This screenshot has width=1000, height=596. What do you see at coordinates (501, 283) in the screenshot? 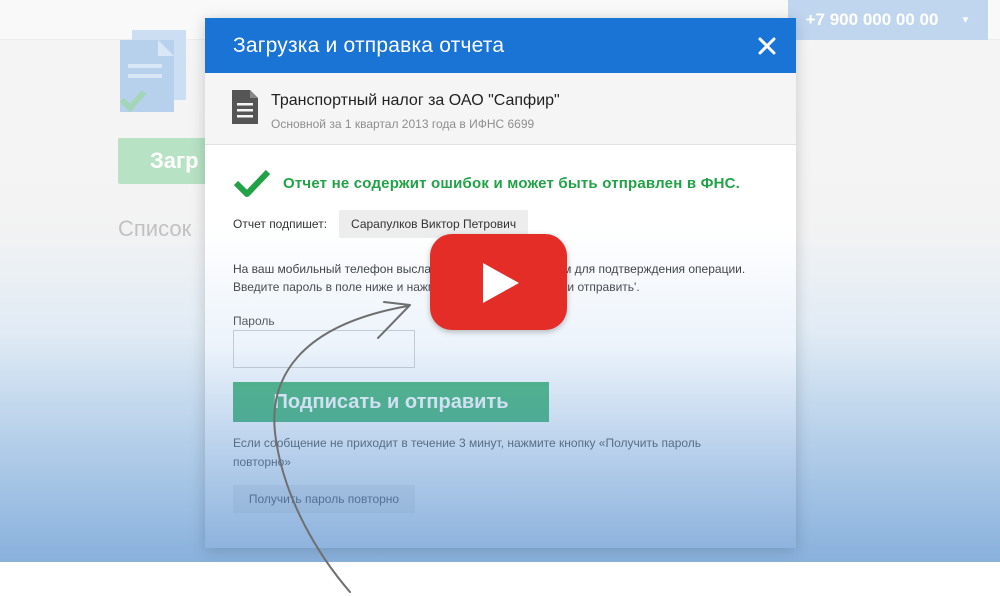
I see `play-icon` at bounding box center [501, 283].